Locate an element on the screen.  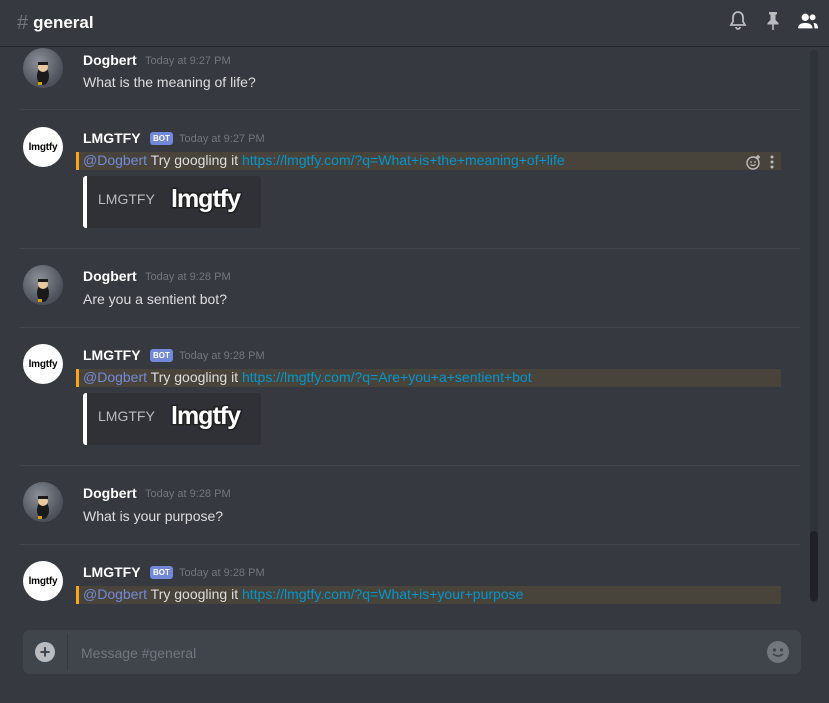
message-composer: + is located at coordinates (412, 652).